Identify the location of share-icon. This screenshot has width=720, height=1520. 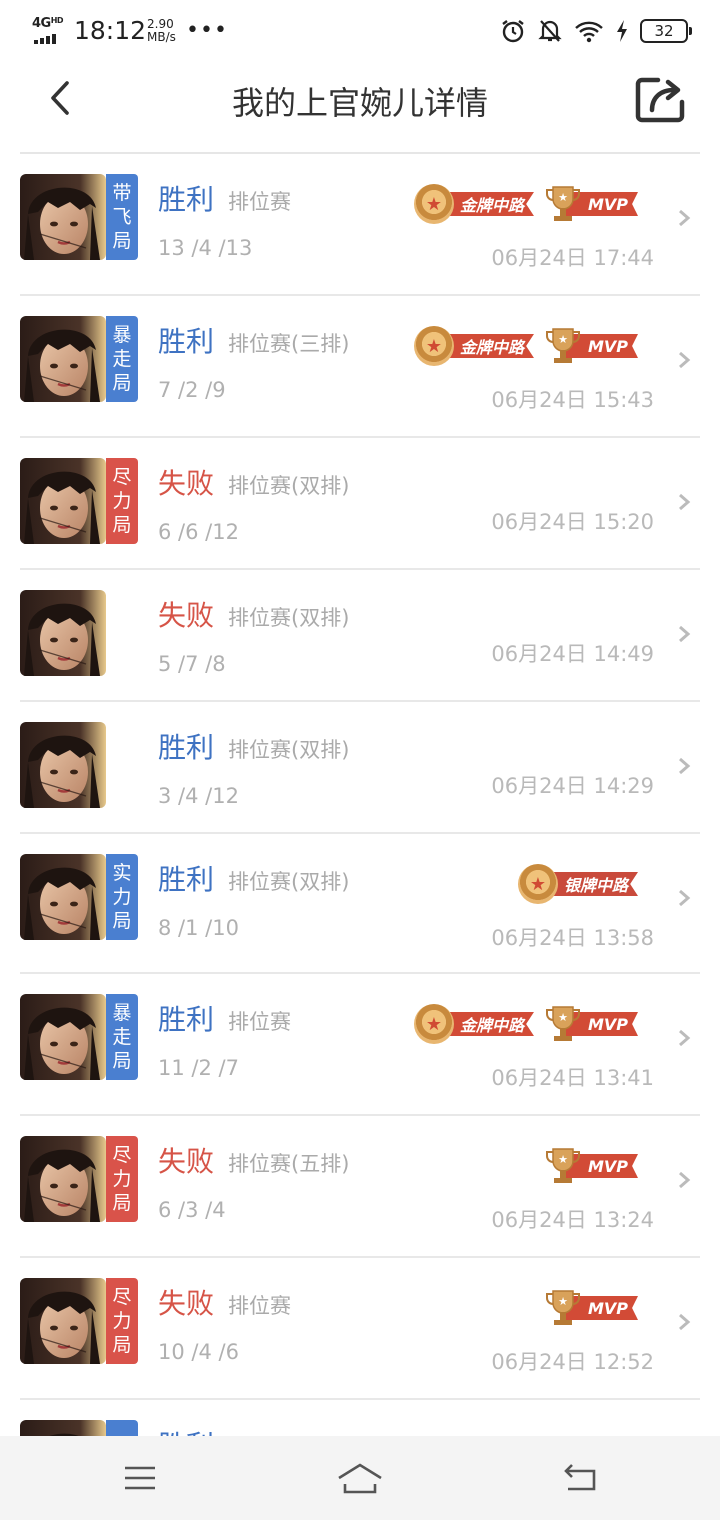
(660, 100).